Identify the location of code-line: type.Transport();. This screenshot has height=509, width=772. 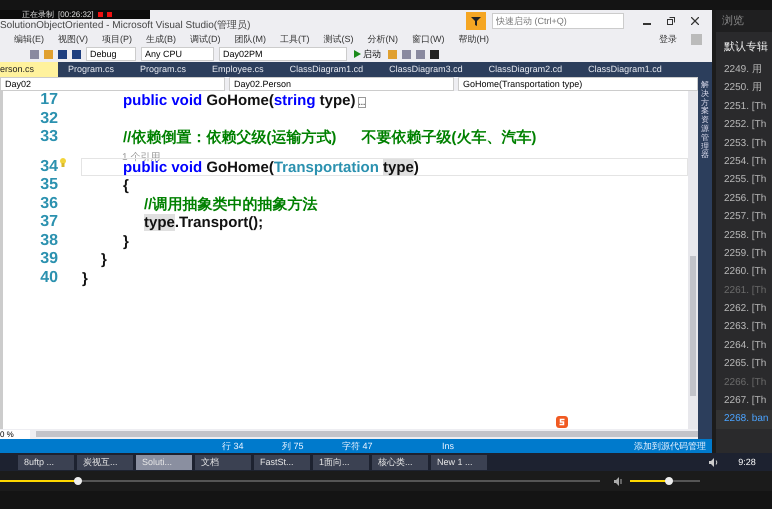
(203, 222).